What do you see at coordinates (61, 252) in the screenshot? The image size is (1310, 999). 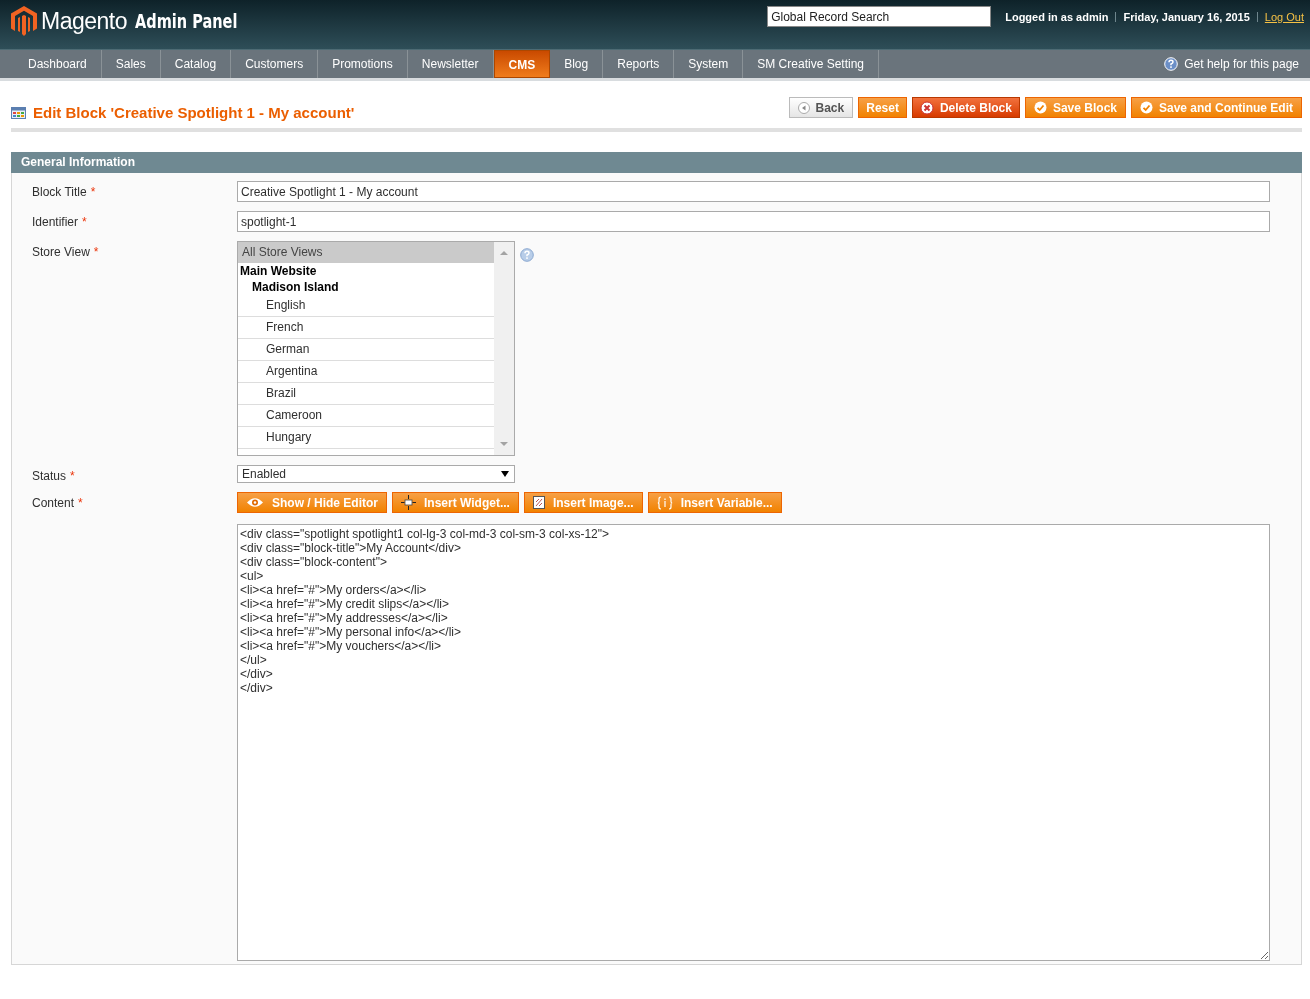 I see `field-label: Store View` at bounding box center [61, 252].